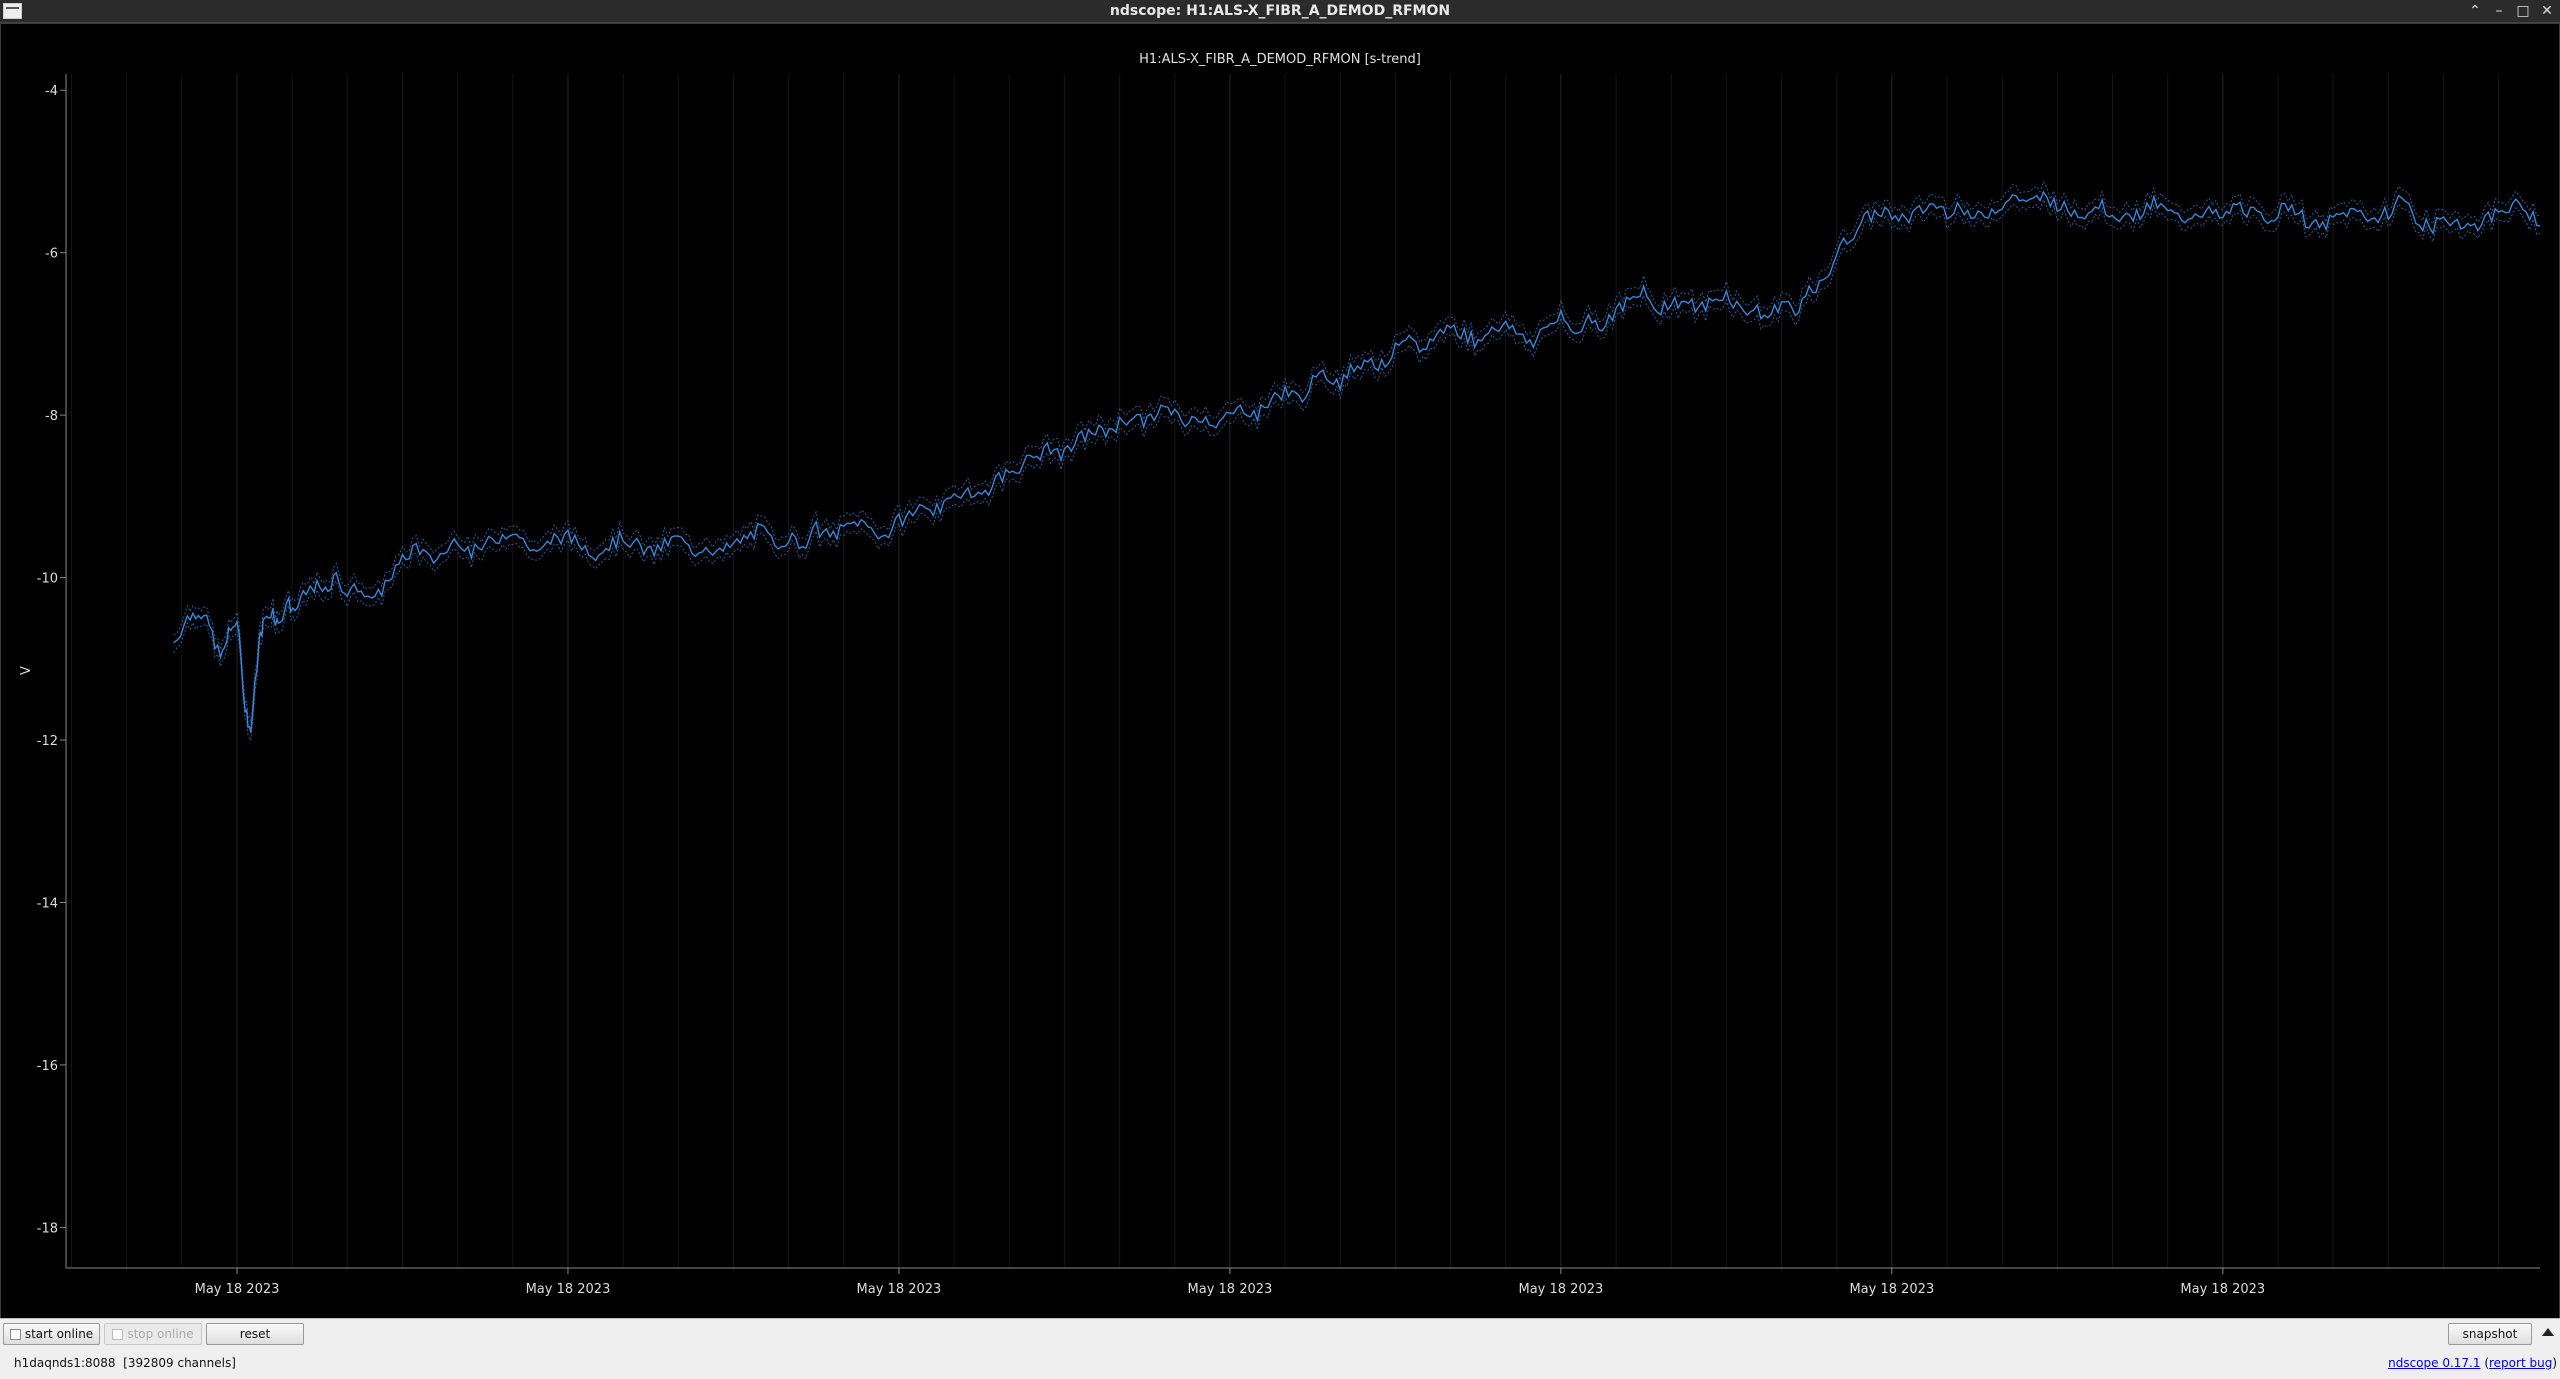 The image size is (2560, 1379). I want to click on x-tick-label-time: 00:46:46 UTC, so click(899, 1307).